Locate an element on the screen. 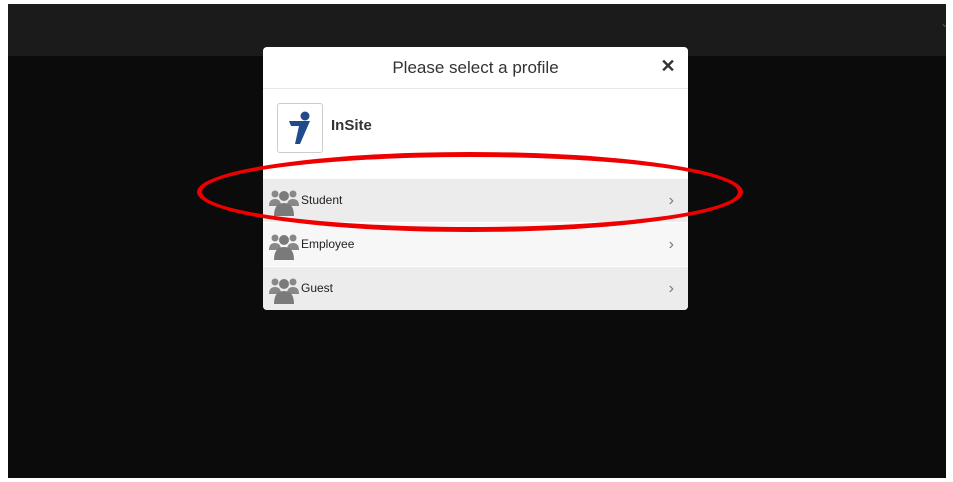 This screenshot has width=953, height=482. dialog-title: Please select a profile is located at coordinates (475, 67).